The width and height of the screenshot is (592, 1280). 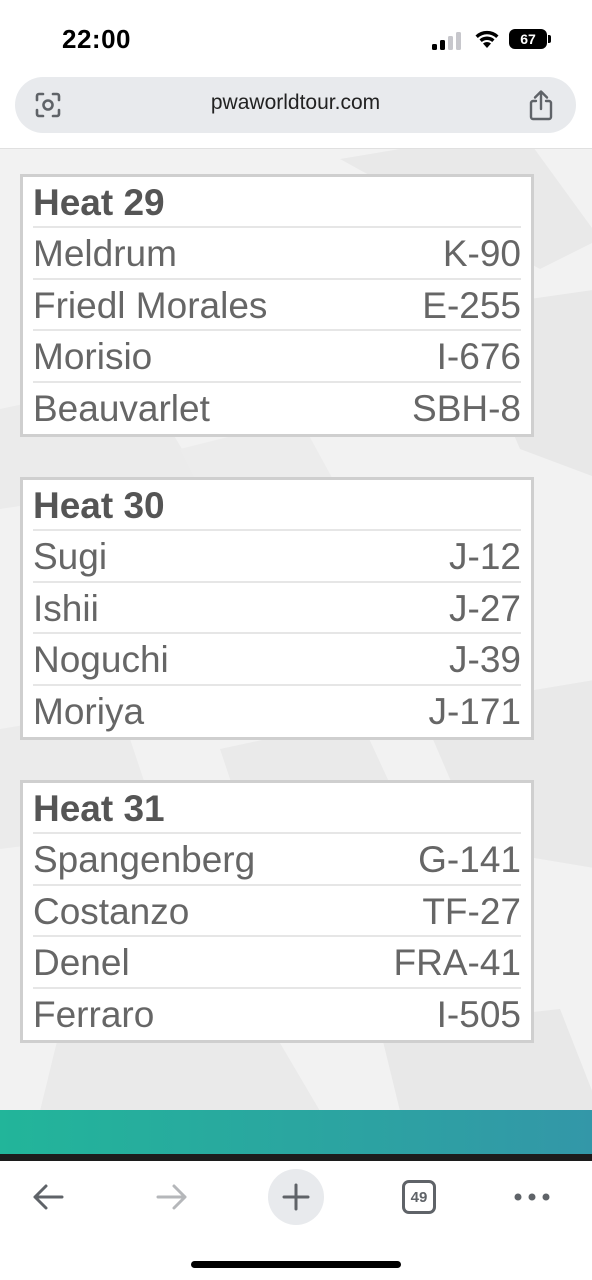 I want to click on battery-tip, so click(x=549, y=39).